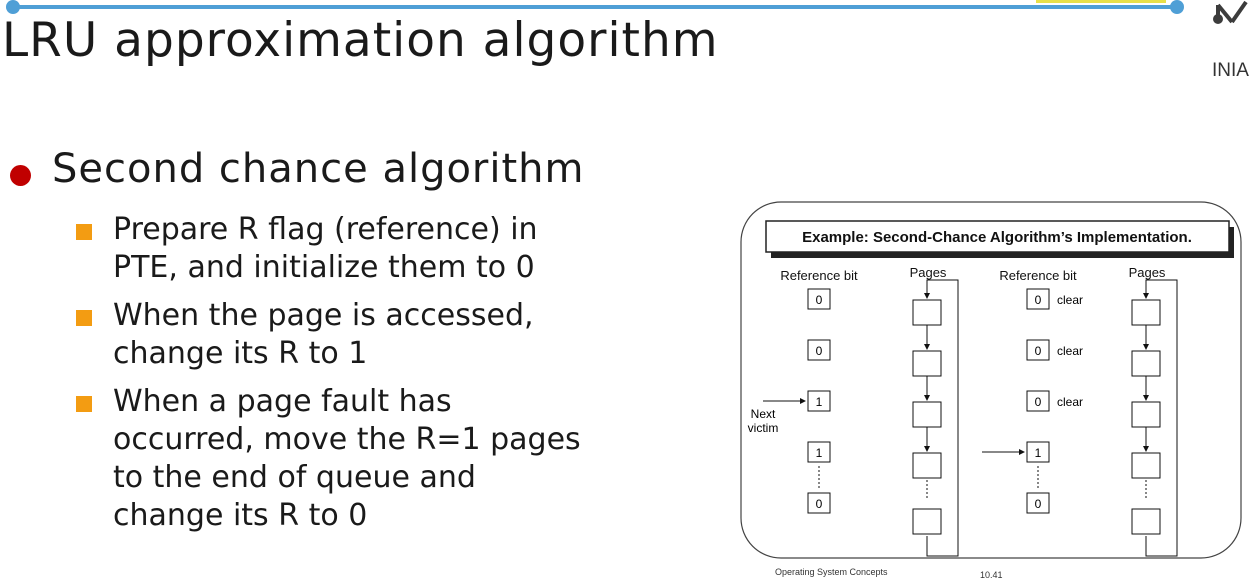 The height and width of the screenshot is (586, 1249). I want to click on sub-bullet-line: When a page fault has, so click(282, 401).